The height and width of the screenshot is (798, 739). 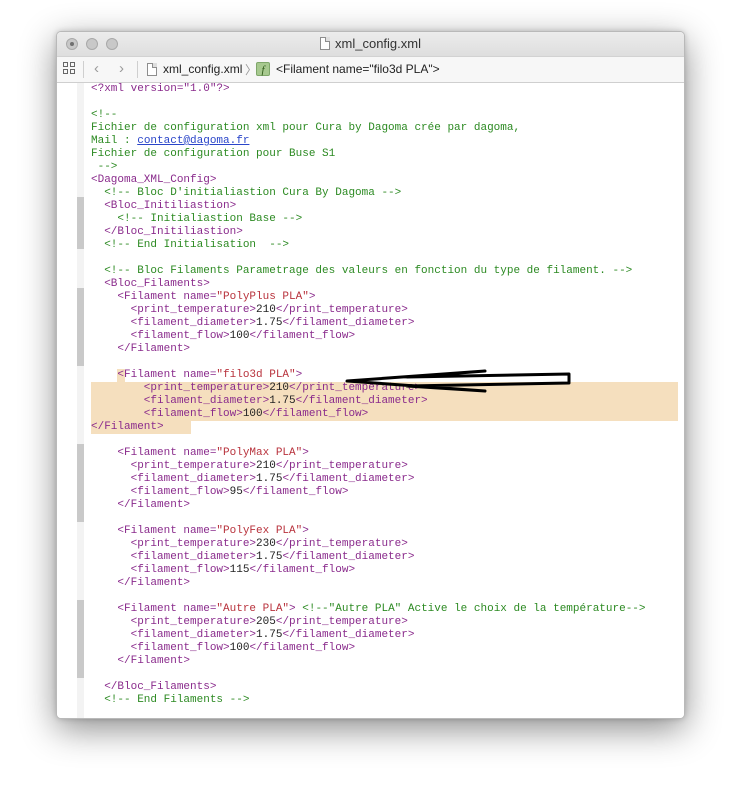 What do you see at coordinates (387, 492) in the screenshot?
I see `code-line: <filament_flow>95</filament_flow>` at bounding box center [387, 492].